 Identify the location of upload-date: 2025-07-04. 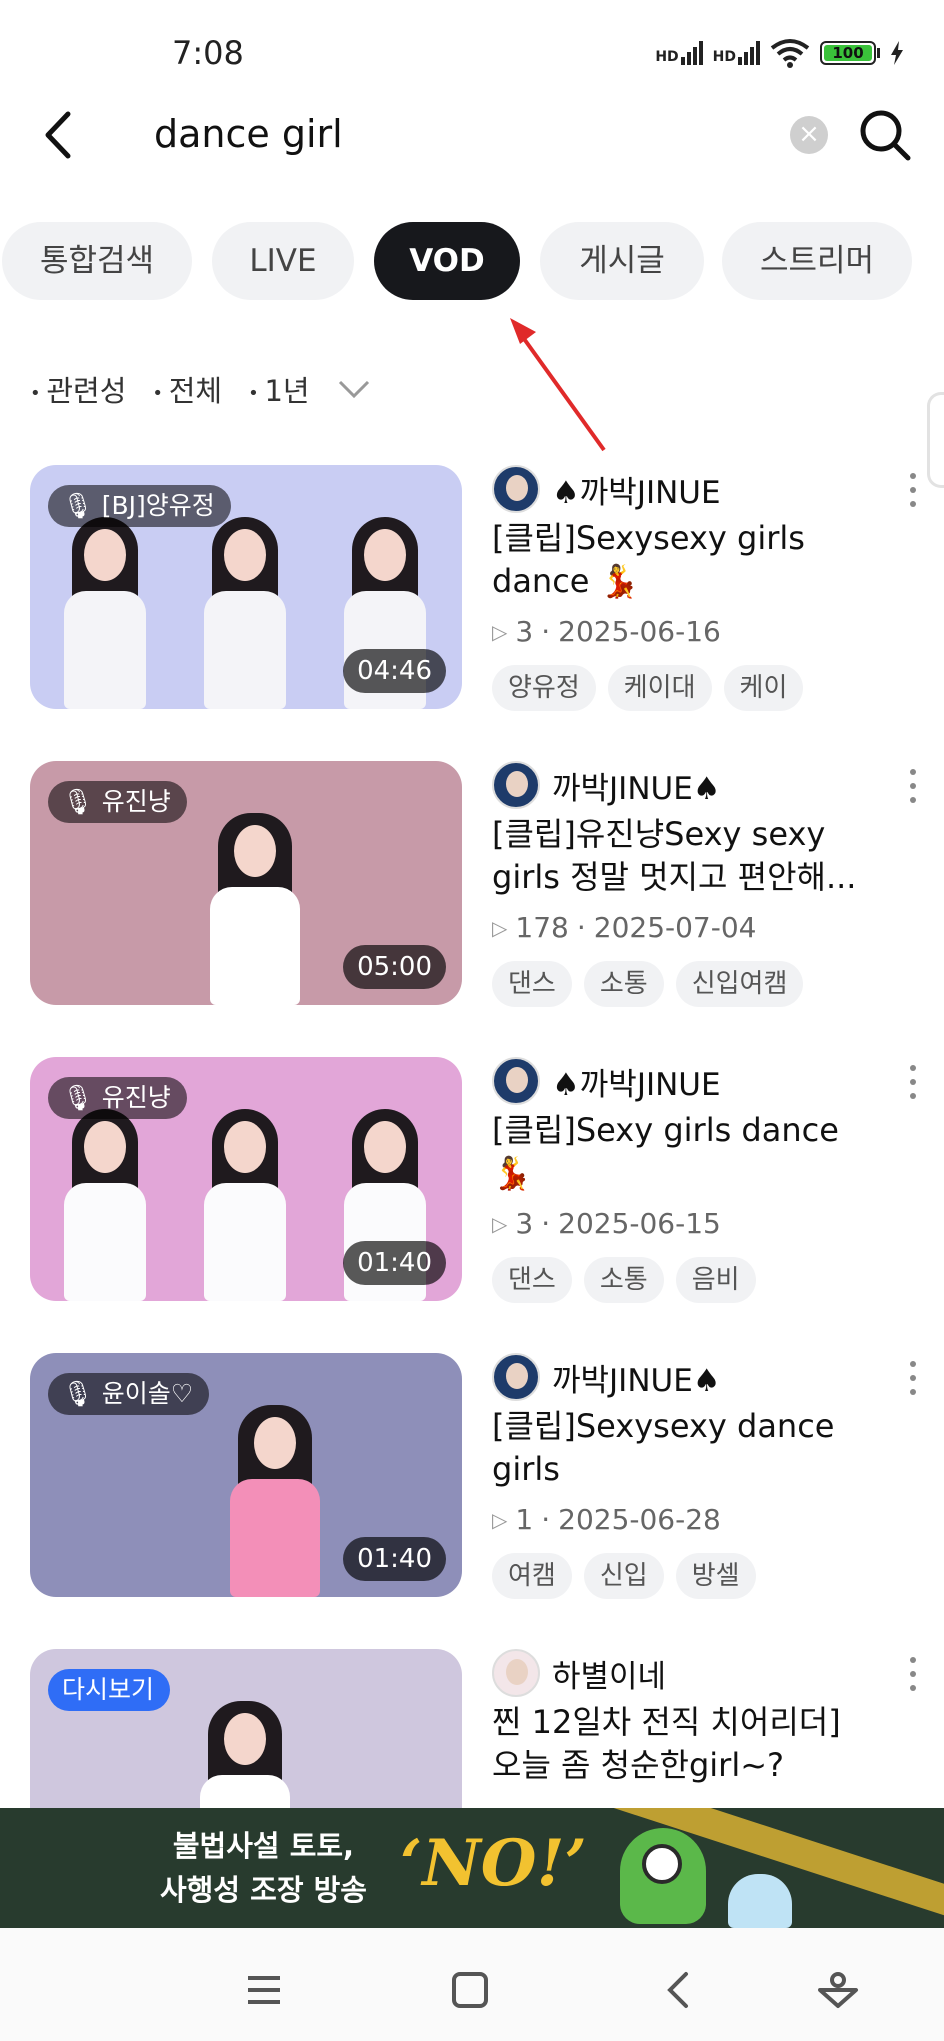
(675, 927).